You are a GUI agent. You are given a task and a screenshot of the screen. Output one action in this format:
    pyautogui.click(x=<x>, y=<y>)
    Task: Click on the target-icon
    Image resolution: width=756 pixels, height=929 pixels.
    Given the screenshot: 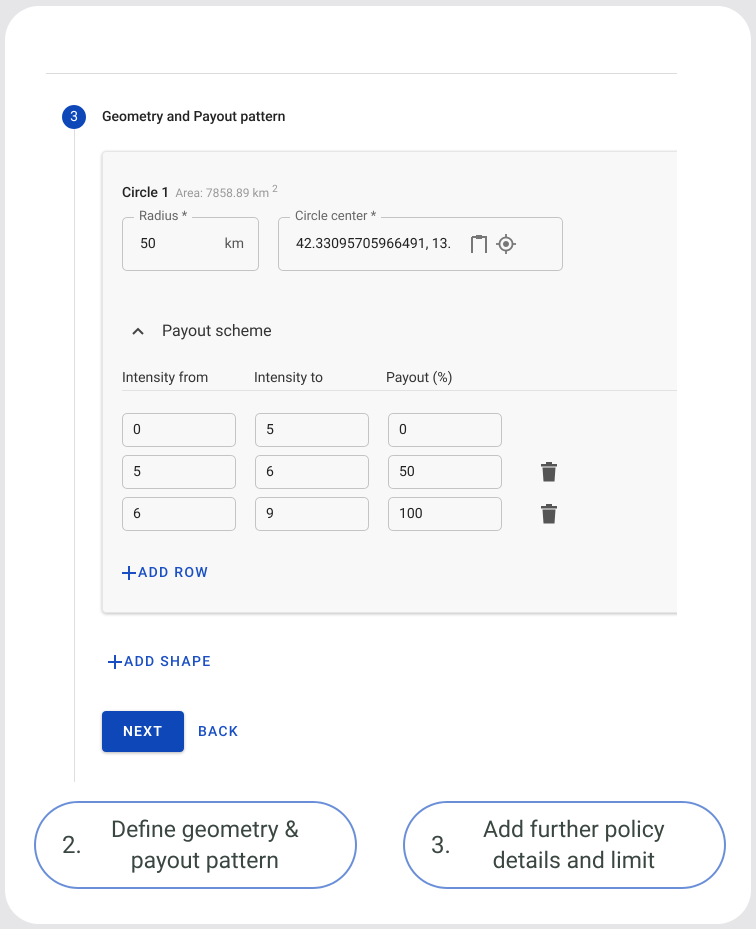 What is the action you would take?
    pyautogui.click(x=506, y=244)
    